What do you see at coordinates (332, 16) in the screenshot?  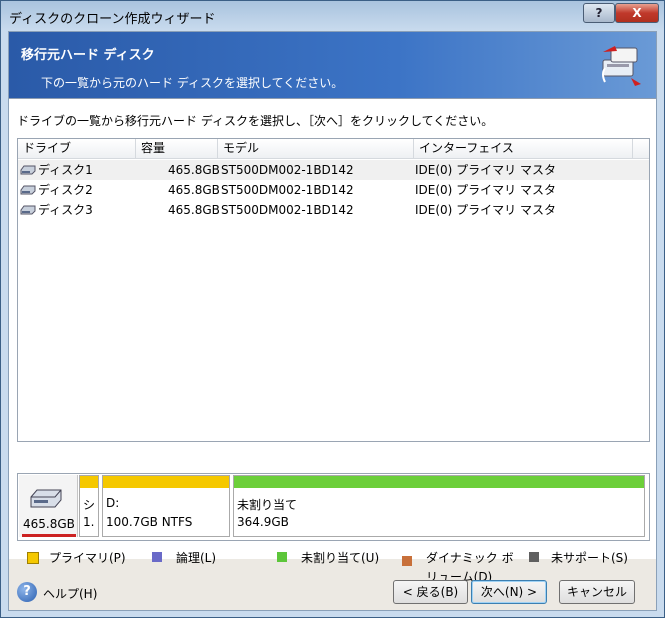 I see `title-bar: ディスクのクローン作成ウィザード ? X` at bounding box center [332, 16].